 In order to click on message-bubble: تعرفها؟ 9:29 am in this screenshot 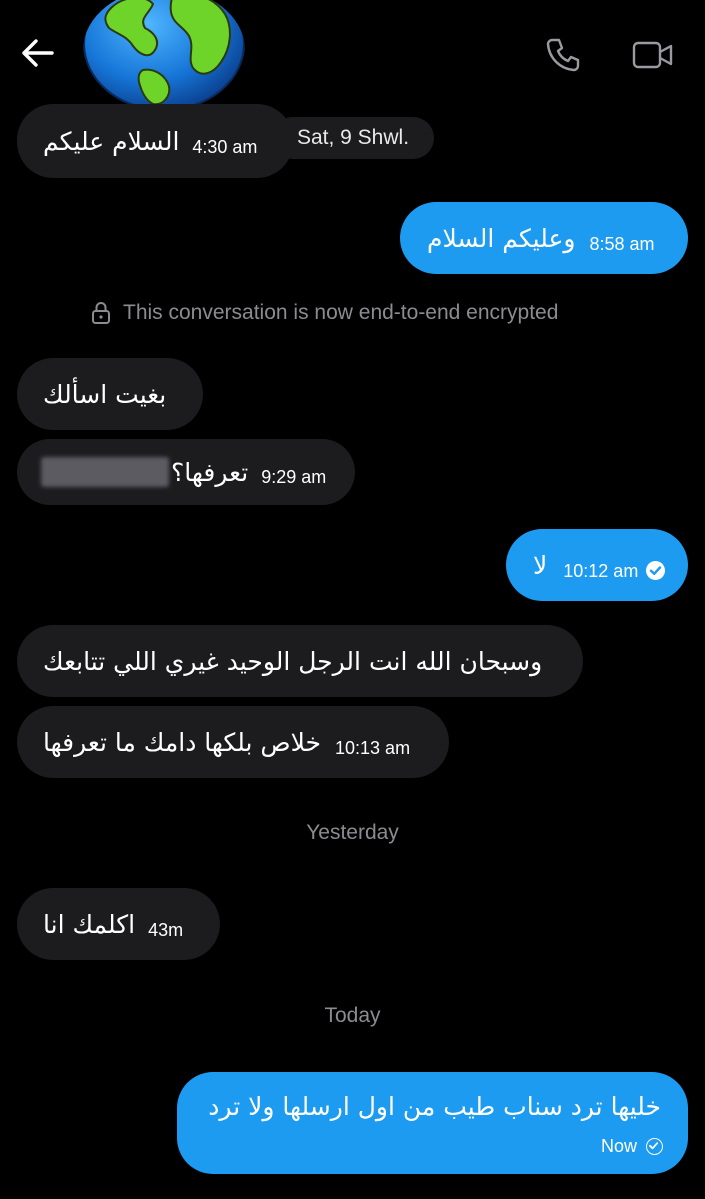, I will do `click(186, 472)`.